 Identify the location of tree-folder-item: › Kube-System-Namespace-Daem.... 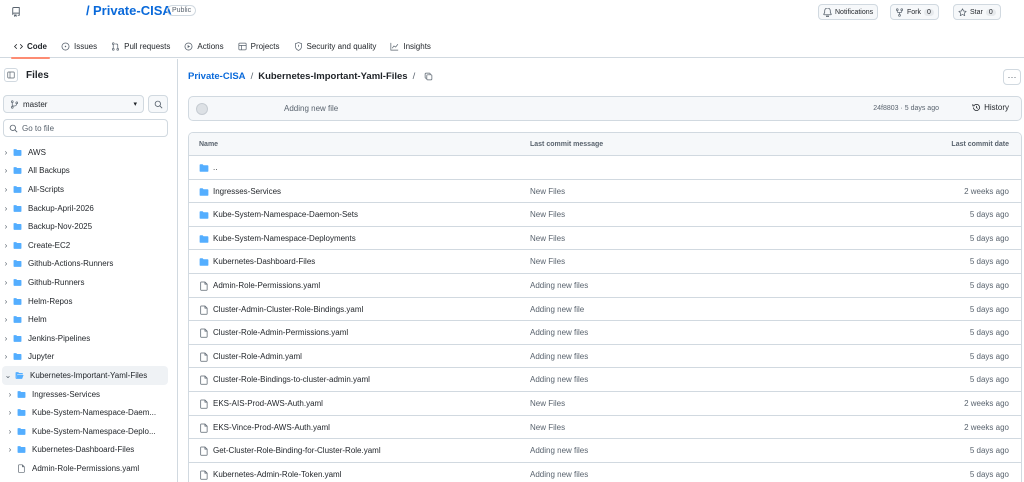
(88, 412).